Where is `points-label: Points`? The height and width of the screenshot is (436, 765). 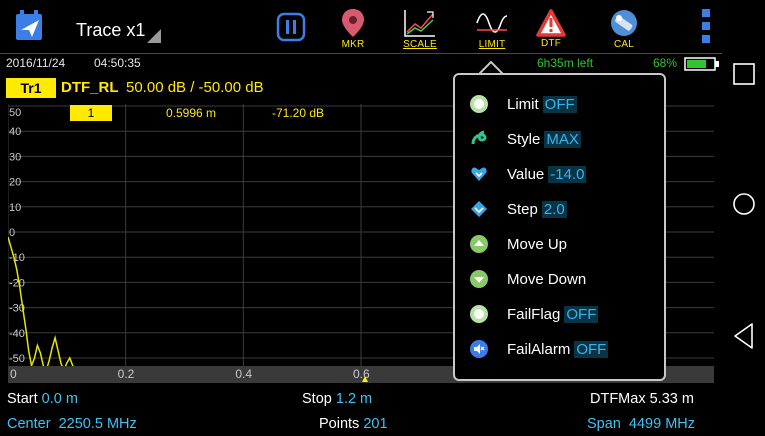
points-label: Points is located at coordinates (339, 424).